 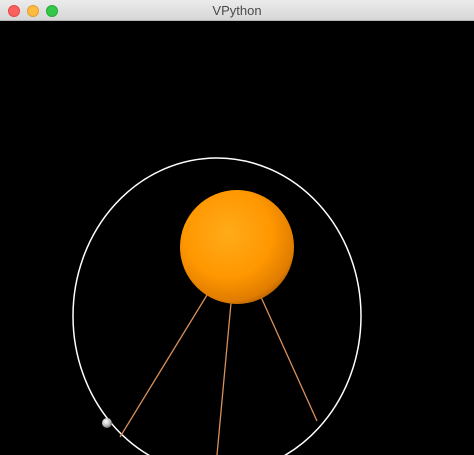 I want to click on window-title: VPython, so click(x=237, y=10).